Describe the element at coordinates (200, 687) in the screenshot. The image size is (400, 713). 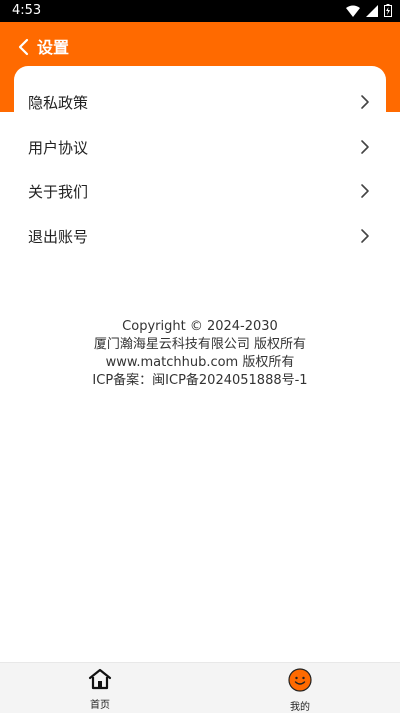
I see `tab-bar: 首页 我的` at that location.